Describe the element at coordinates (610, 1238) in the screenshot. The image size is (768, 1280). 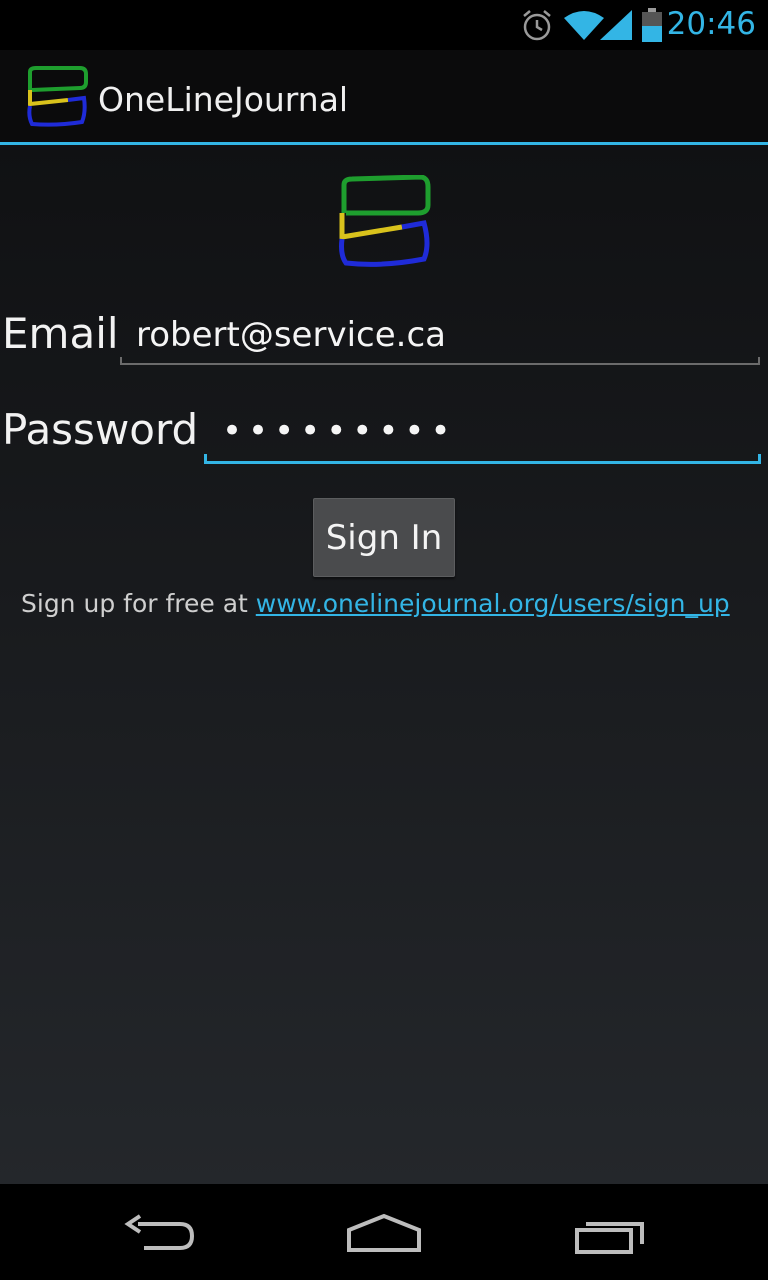
I see `recent-apps-icon` at that location.